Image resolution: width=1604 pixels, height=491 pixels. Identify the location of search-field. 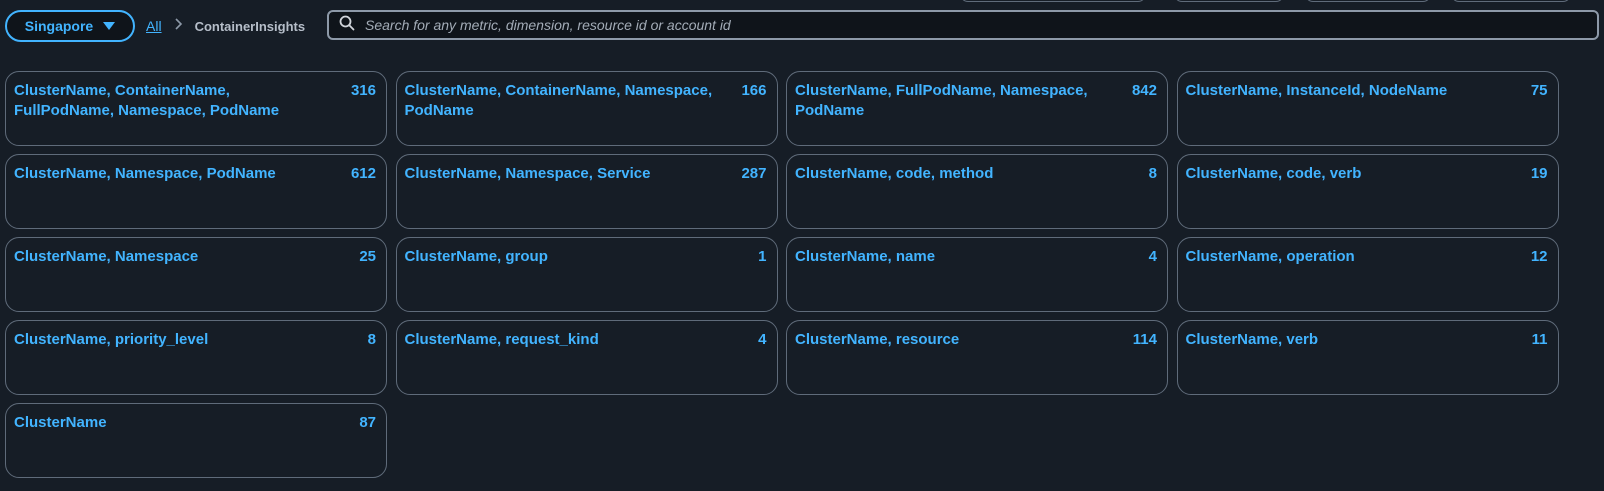
(963, 25).